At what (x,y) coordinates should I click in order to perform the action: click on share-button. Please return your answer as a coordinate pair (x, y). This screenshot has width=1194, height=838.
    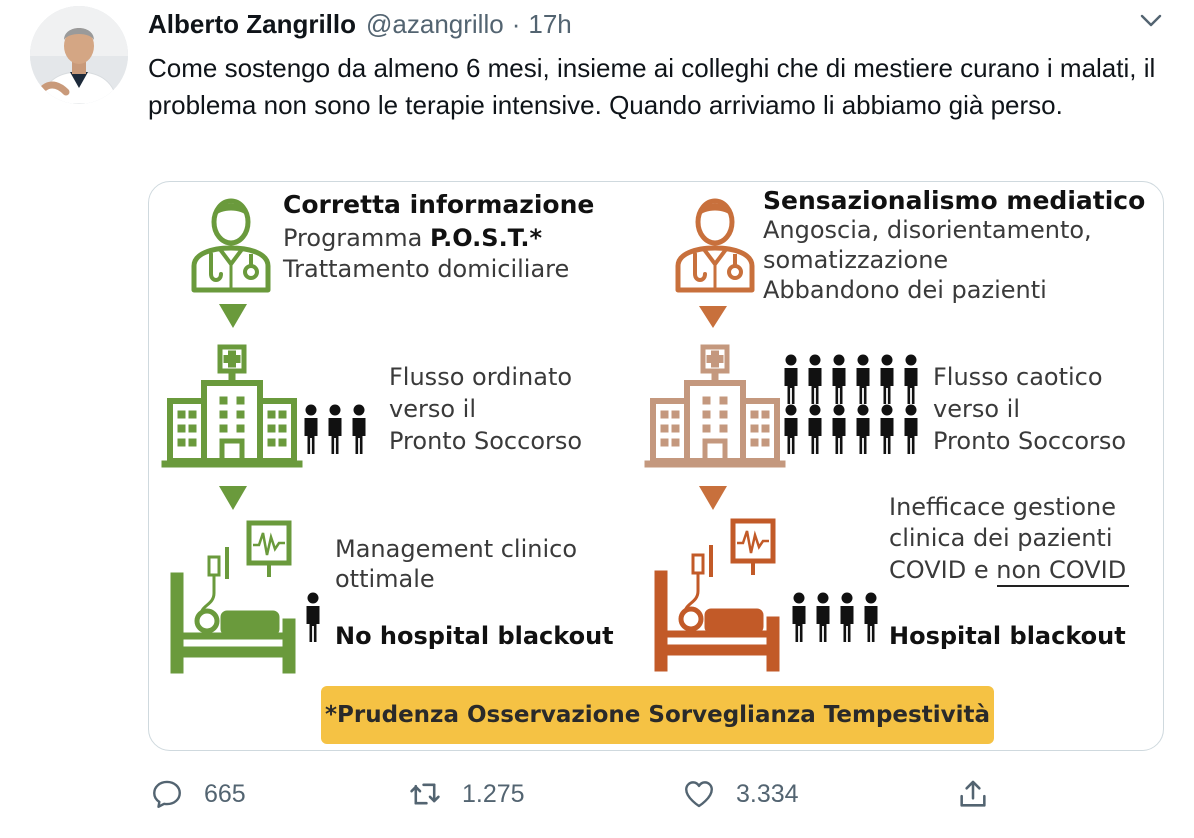
    Looking at the image, I should click on (973, 794).